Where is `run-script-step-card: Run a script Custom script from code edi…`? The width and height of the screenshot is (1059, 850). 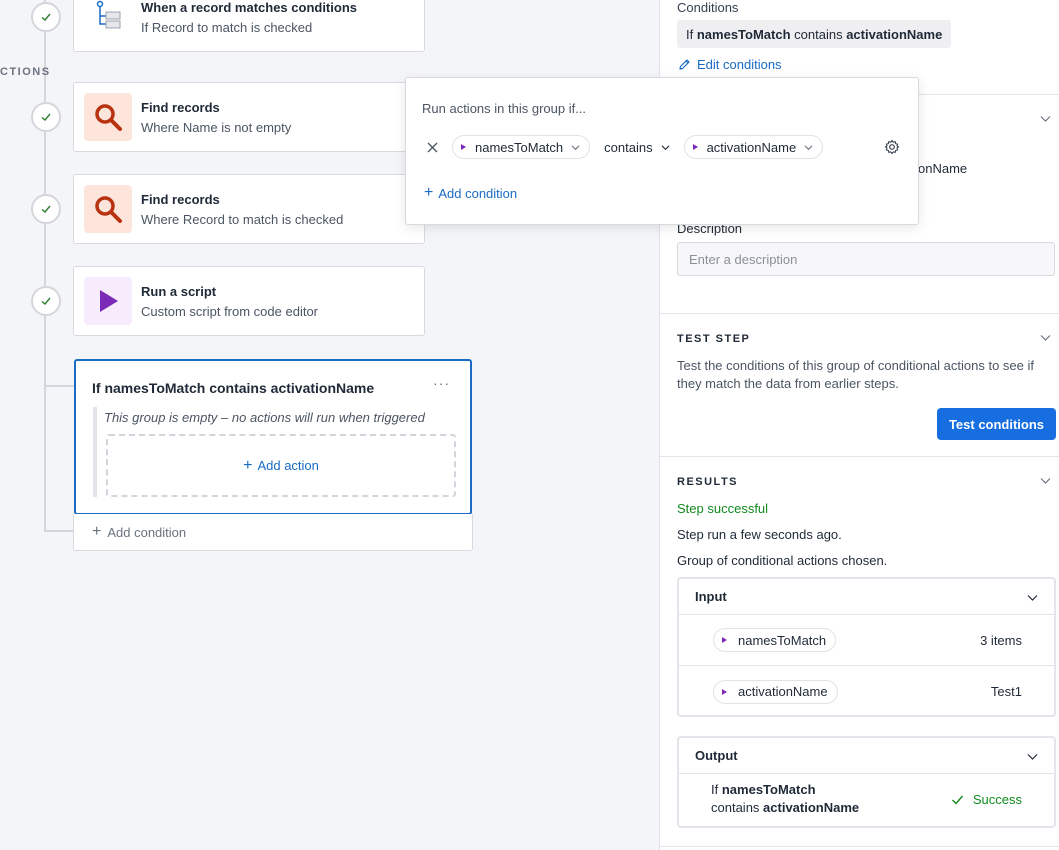
run-script-step-card: Run a script Custom script from code edi… is located at coordinates (249, 301).